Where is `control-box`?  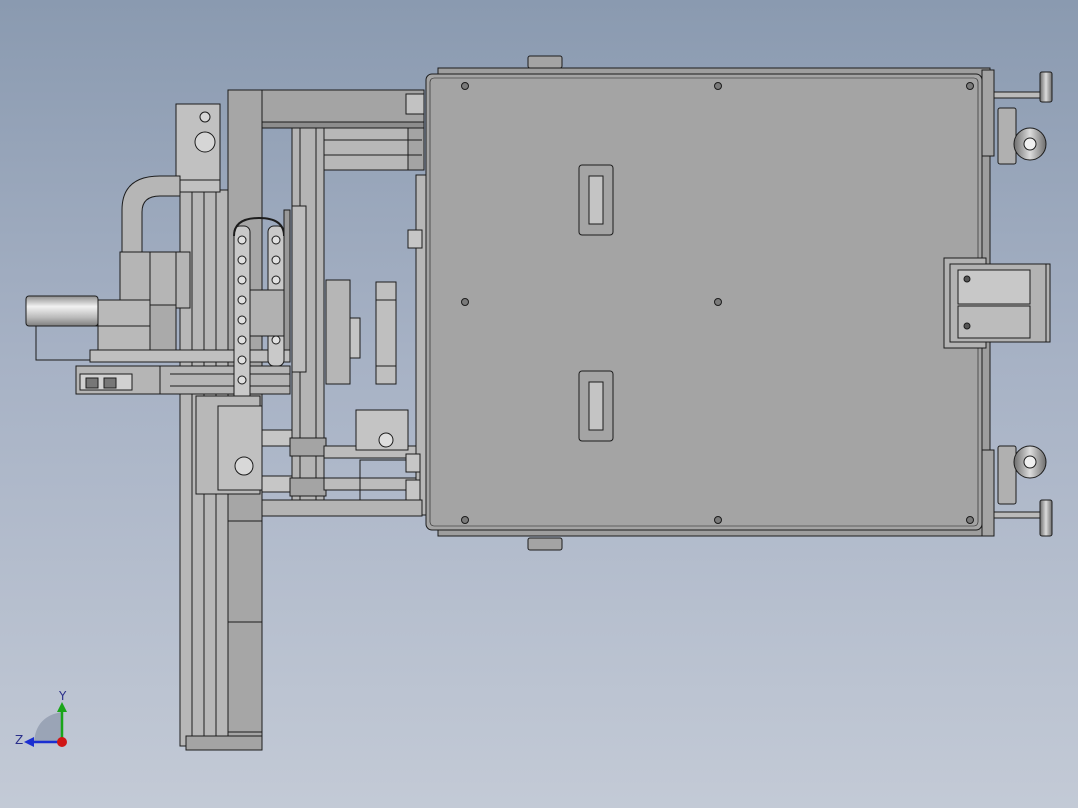
control-box is located at coordinates (198, 148).